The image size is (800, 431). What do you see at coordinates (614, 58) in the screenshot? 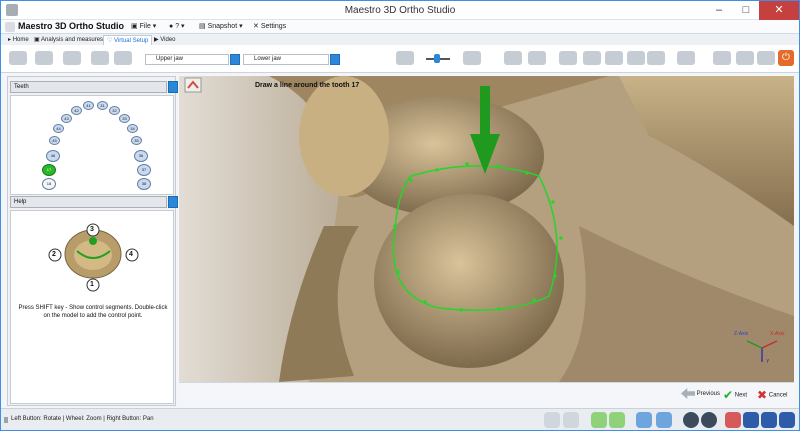
I see `view-top-icon` at bounding box center [614, 58].